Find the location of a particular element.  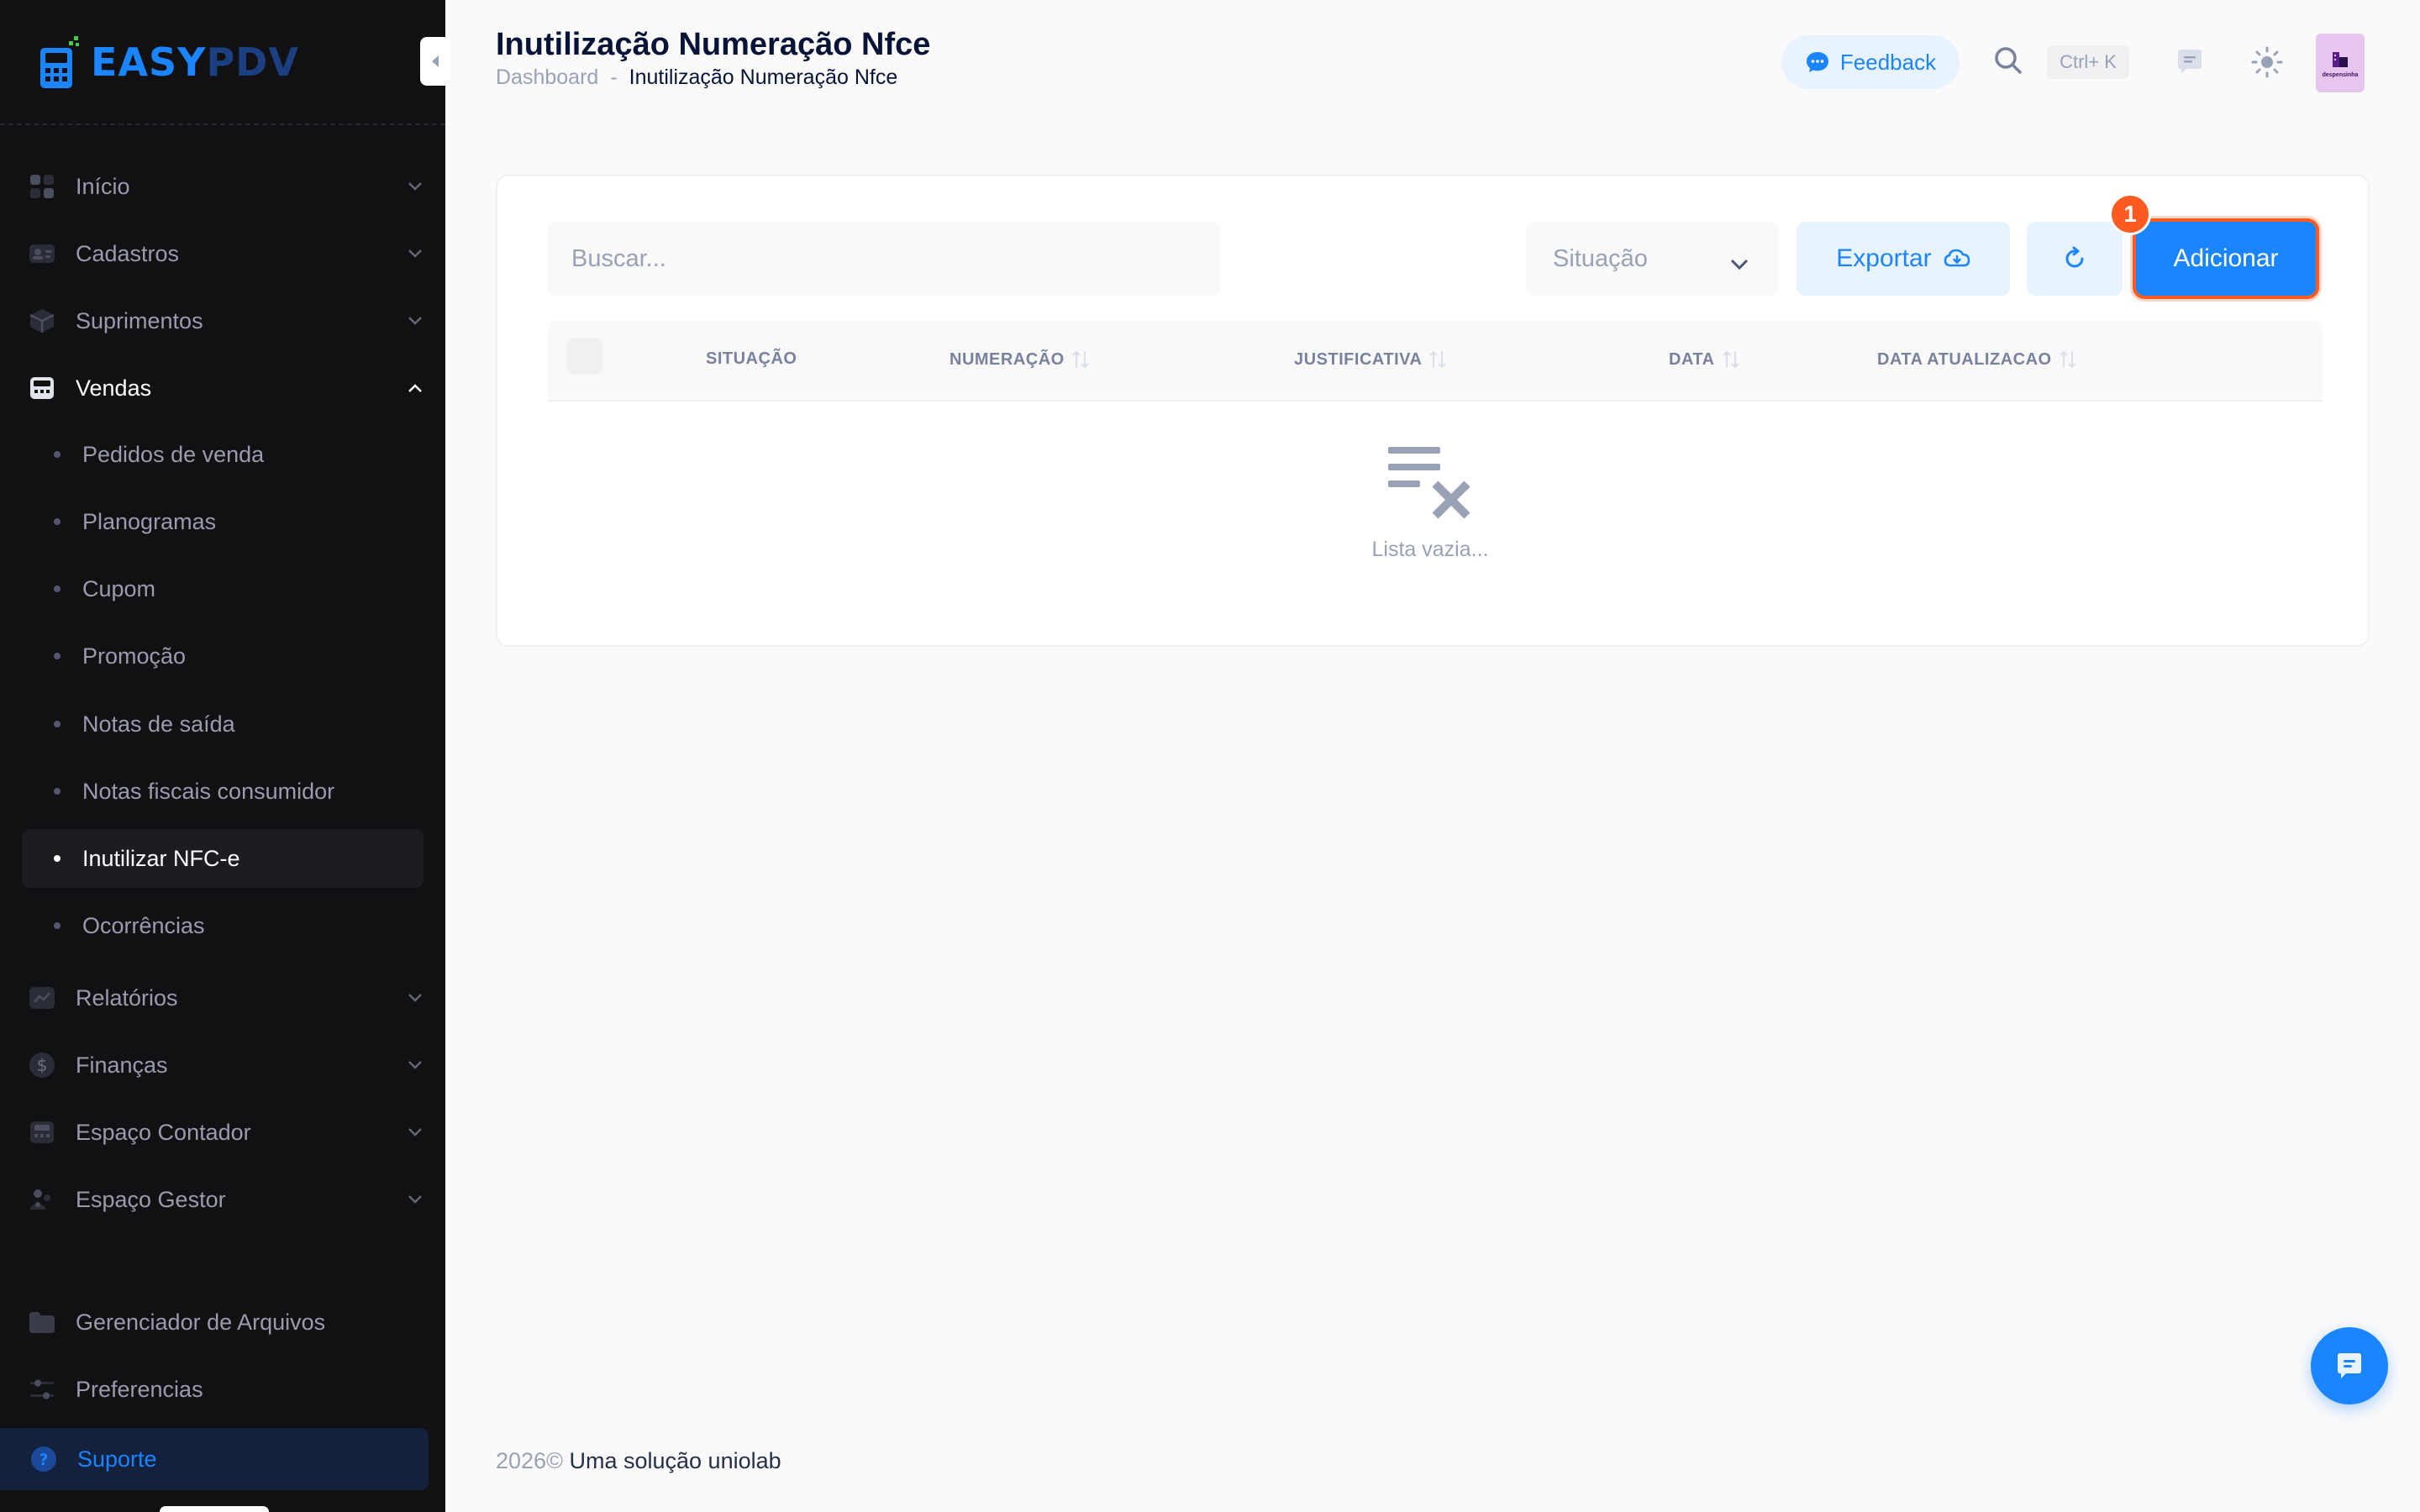

avatar-text: despensinha is located at coordinates (2340, 74).